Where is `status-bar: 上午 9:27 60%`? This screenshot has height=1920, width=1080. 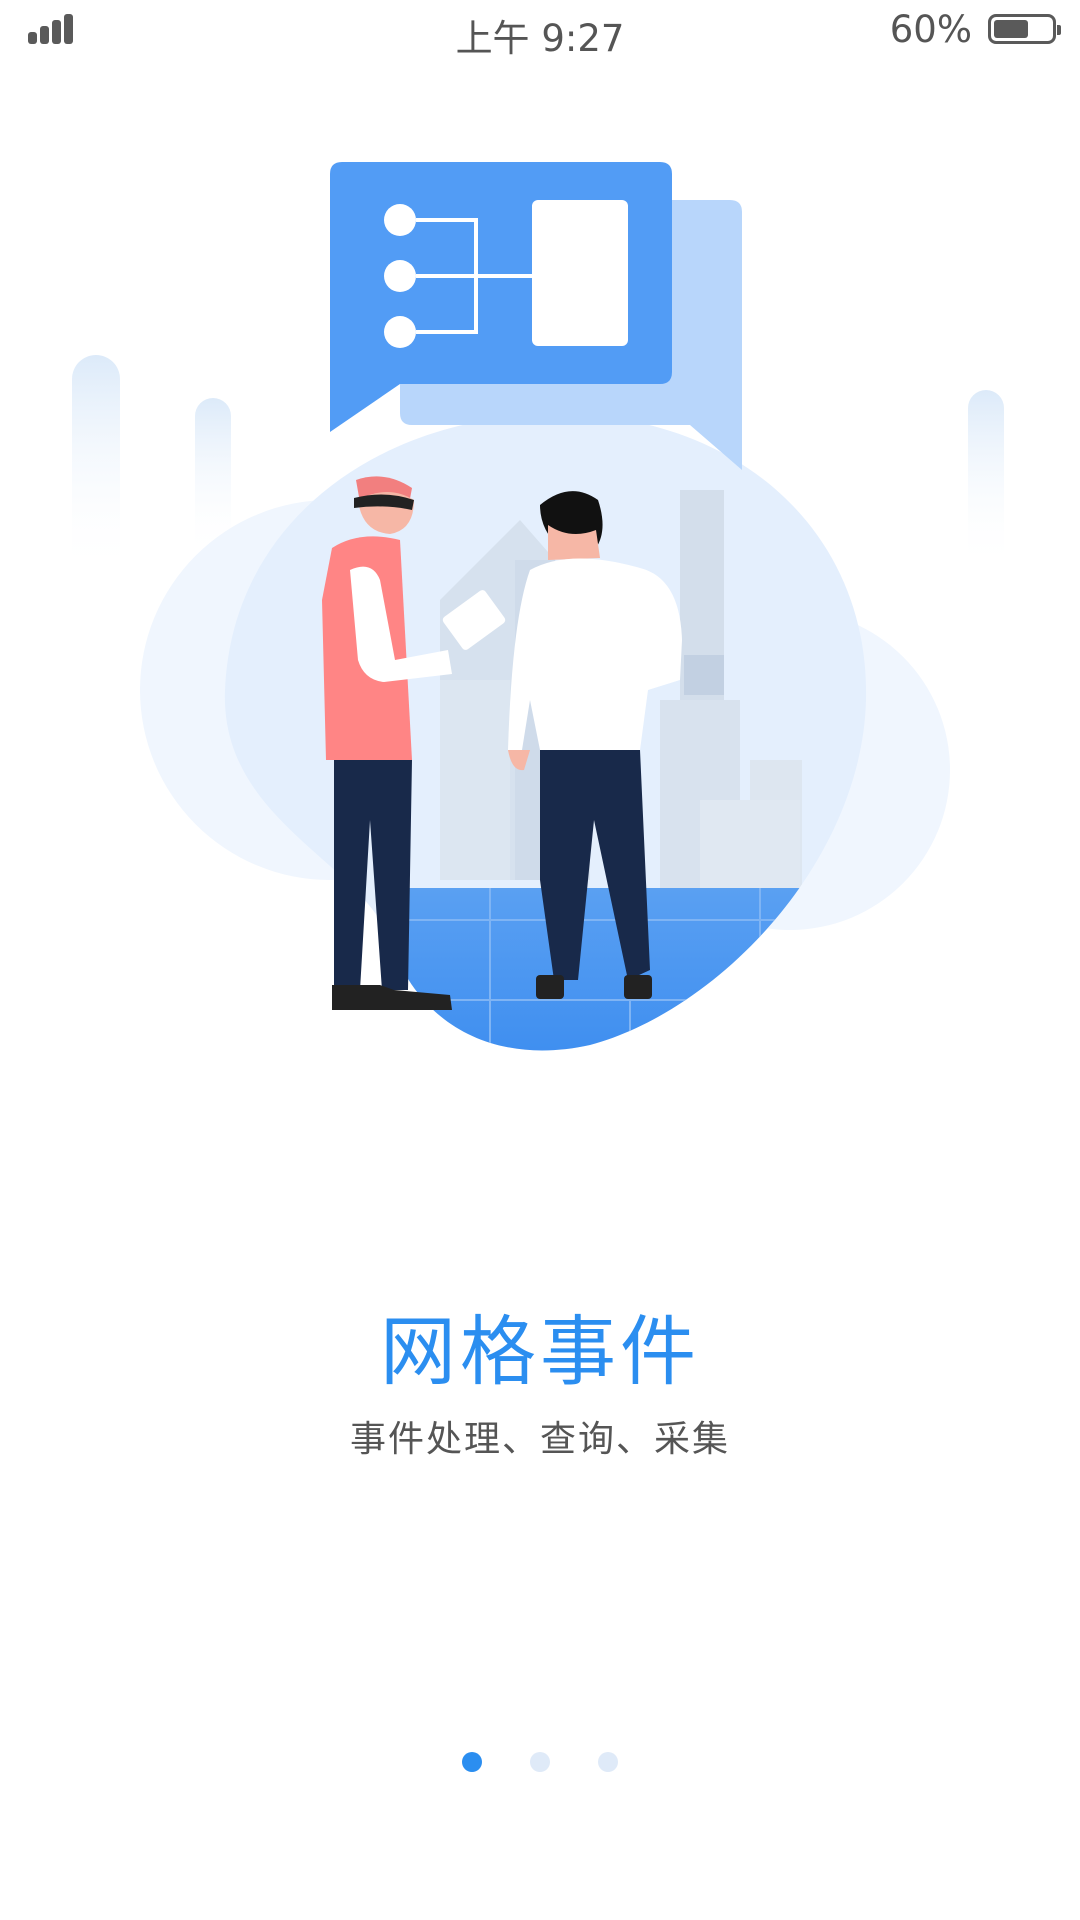 status-bar: 上午 9:27 60% is located at coordinates (540, 30).